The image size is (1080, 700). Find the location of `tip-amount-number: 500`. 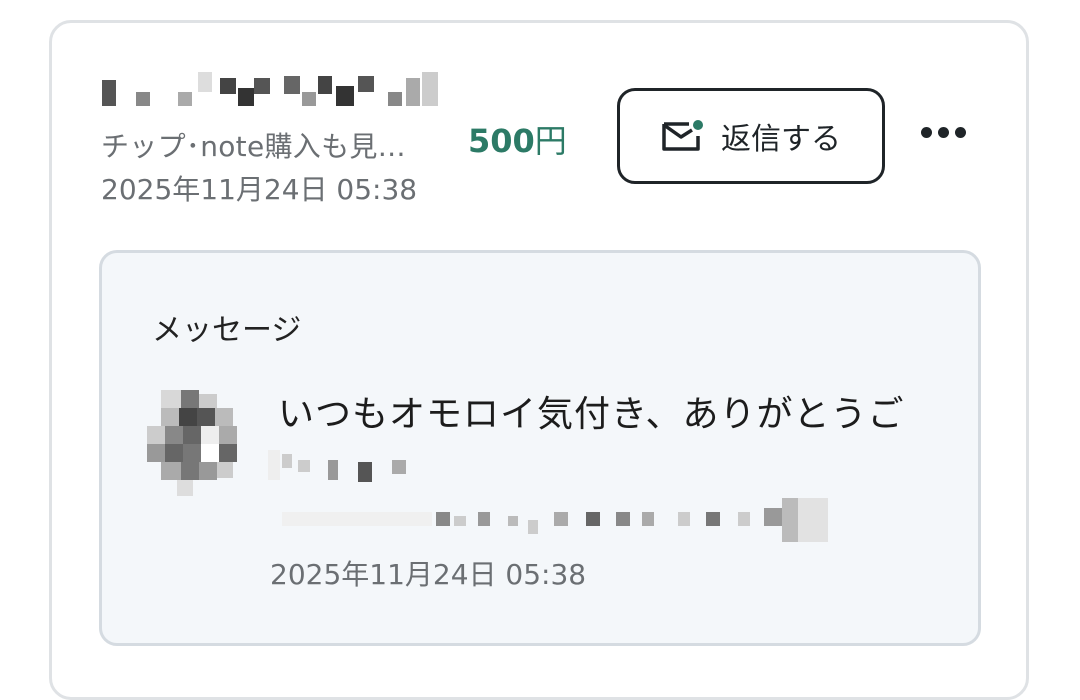

tip-amount-number: 500 is located at coordinates (501, 141).